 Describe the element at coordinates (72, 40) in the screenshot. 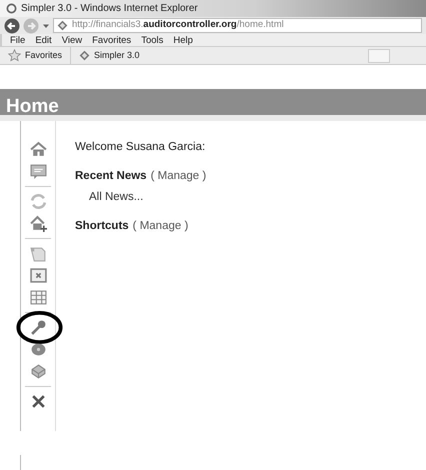

I see `menu-item: View` at that location.